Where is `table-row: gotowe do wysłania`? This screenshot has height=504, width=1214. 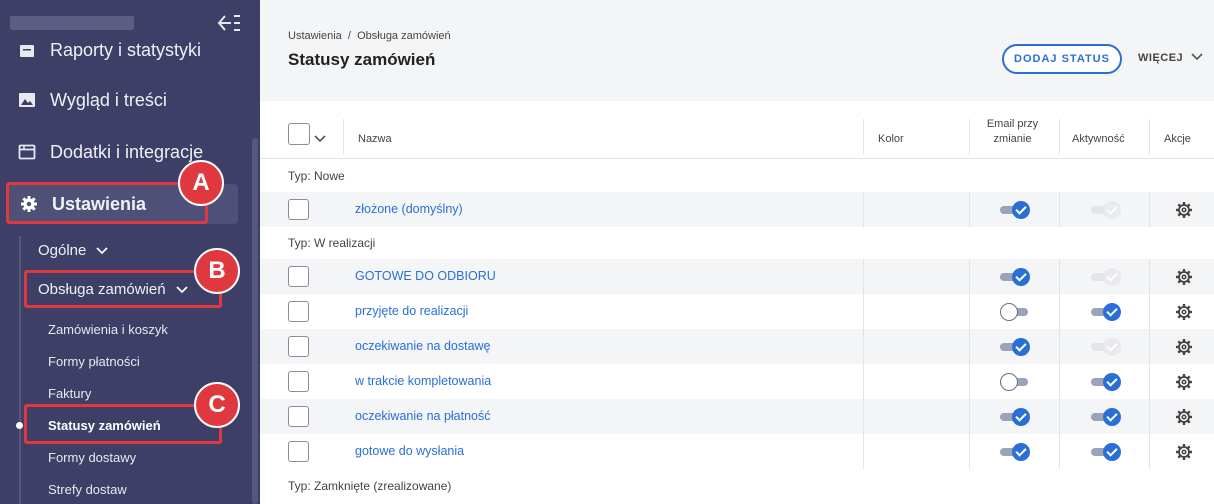
table-row: gotowe do wysłania is located at coordinates (737, 451).